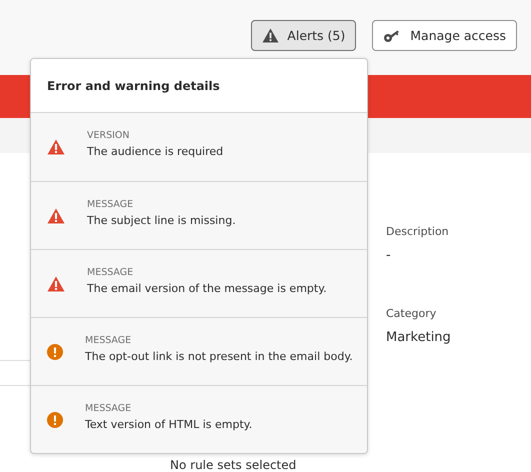  Describe the element at coordinates (303, 35) in the screenshot. I see `alerts-button: Alerts (5)` at that location.